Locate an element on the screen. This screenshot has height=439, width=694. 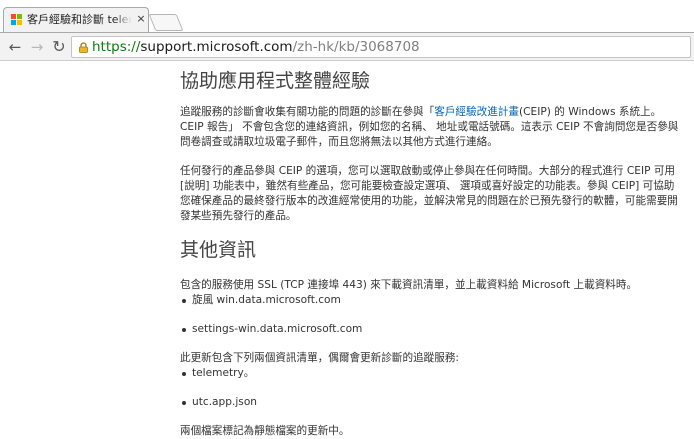
section-heading-more-info: 其他資訊 is located at coordinates (218, 250).